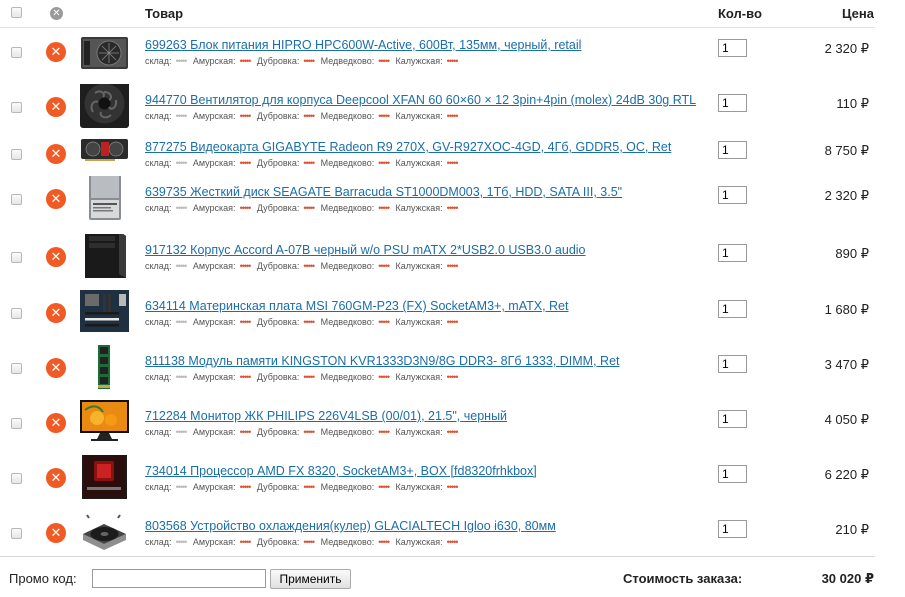 The height and width of the screenshot is (597, 905). What do you see at coordinates (852, 529) in the screenshot?
I see `item-price: 210 ₽` at bounding box center [852, 529].